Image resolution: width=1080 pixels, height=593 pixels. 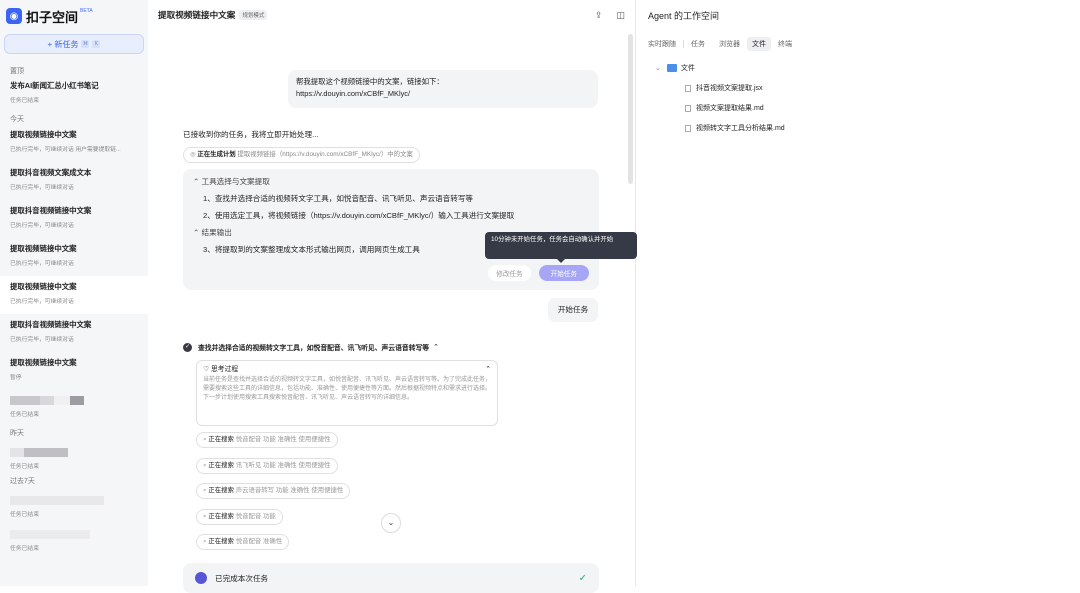 What do you see at coordinates (630, 109) in the screenshot?
I see `chat-scrollbar` at bounding box center [630, 109].